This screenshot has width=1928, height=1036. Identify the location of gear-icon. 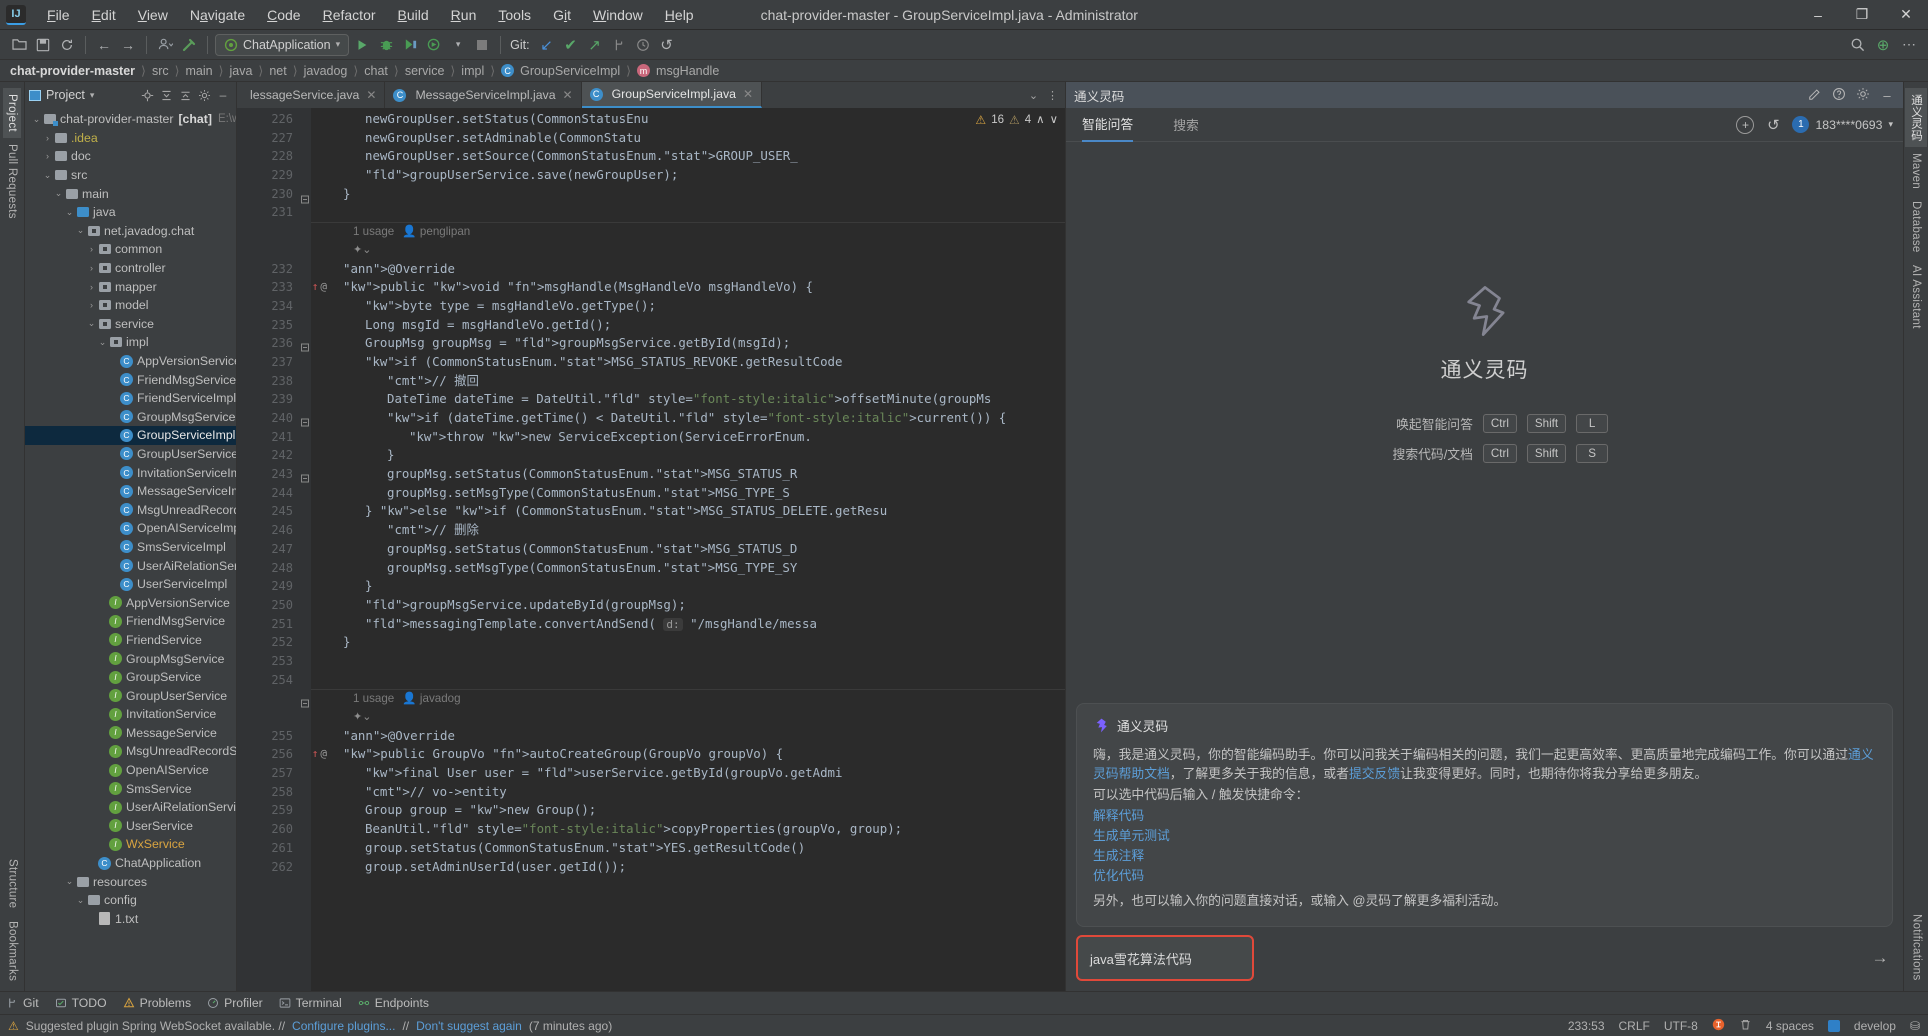
(204, 95).